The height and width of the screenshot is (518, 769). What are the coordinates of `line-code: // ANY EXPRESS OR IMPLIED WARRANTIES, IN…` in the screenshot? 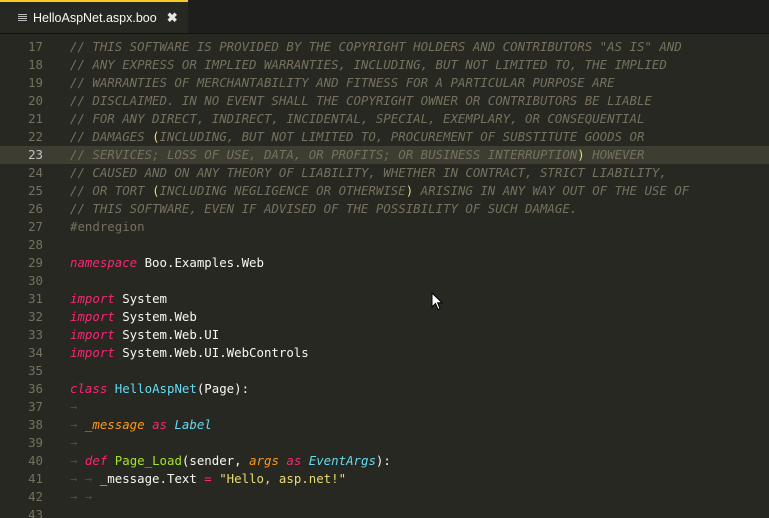 It's located at (368, 65).